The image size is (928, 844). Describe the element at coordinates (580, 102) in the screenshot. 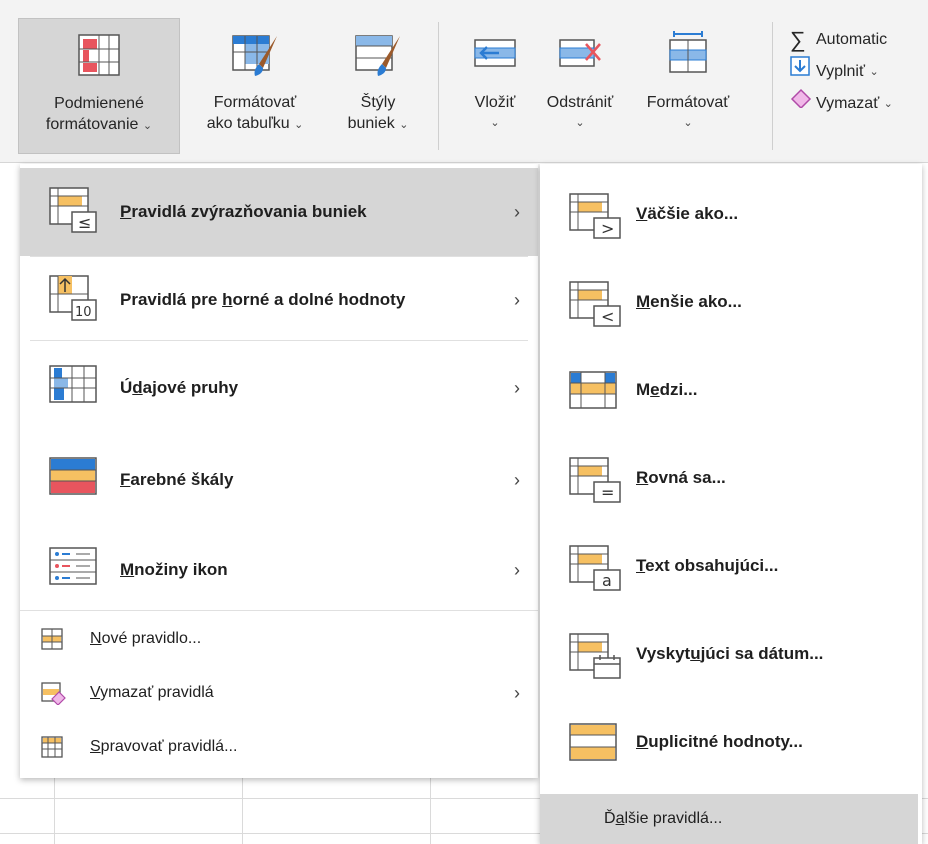

I see `delete-label: Odstrániť` at that location.